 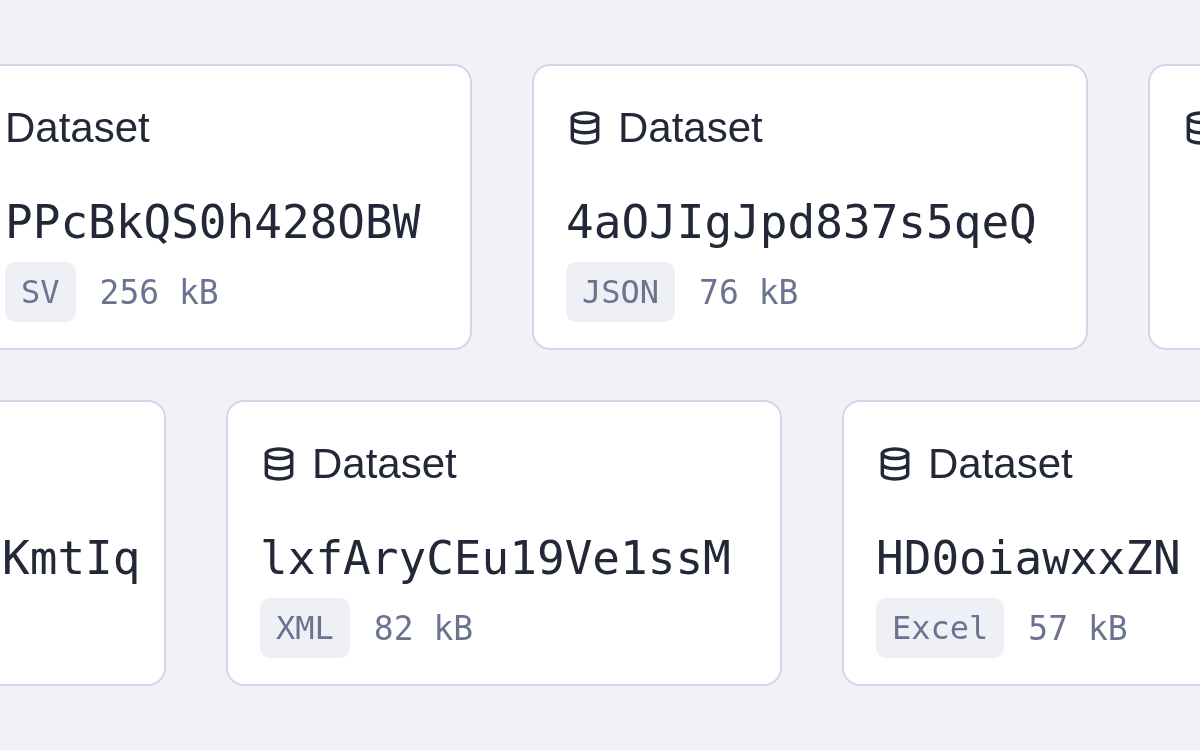 What do you see at coordinates (213, 222) in the screenshot?
I see `dataset-id: PPcBkQS0h428OBW` at bounding box center [213, 222].